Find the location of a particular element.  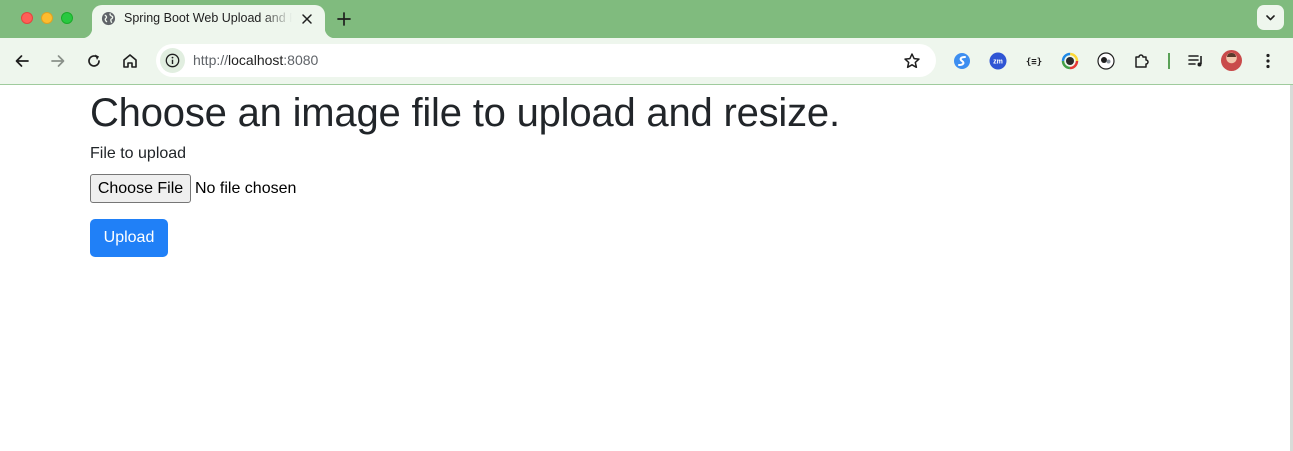

url-text: http://localhost:8080 is located at coordinates (255, 60).